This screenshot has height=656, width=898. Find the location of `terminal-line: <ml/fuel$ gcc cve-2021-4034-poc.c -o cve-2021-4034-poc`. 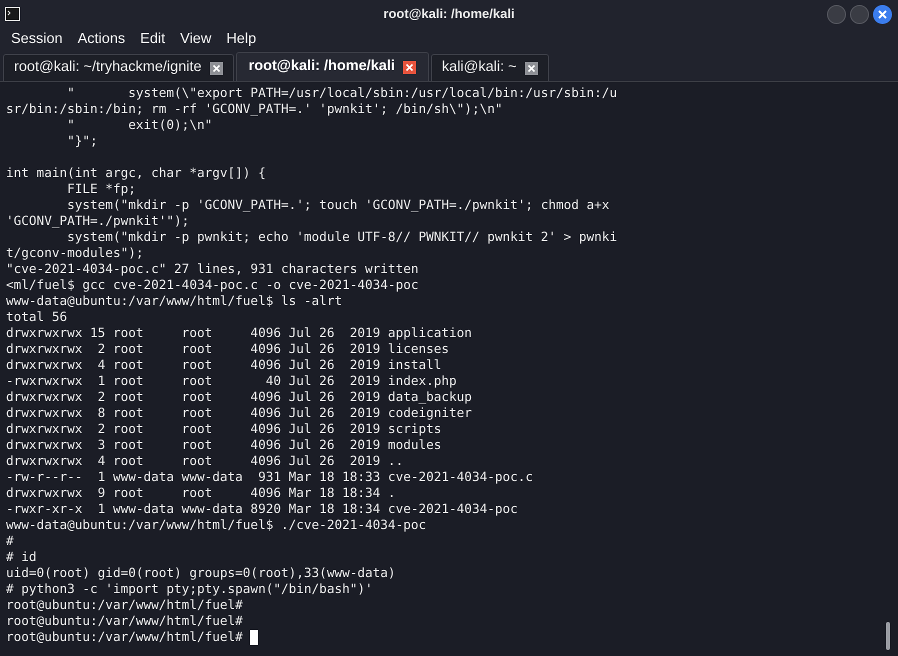

terminal-line: <ml/fuel$ gcc cve-2021-4034-poc.c -o cve-2021-4034-poc is located at coordinates (212, 285).